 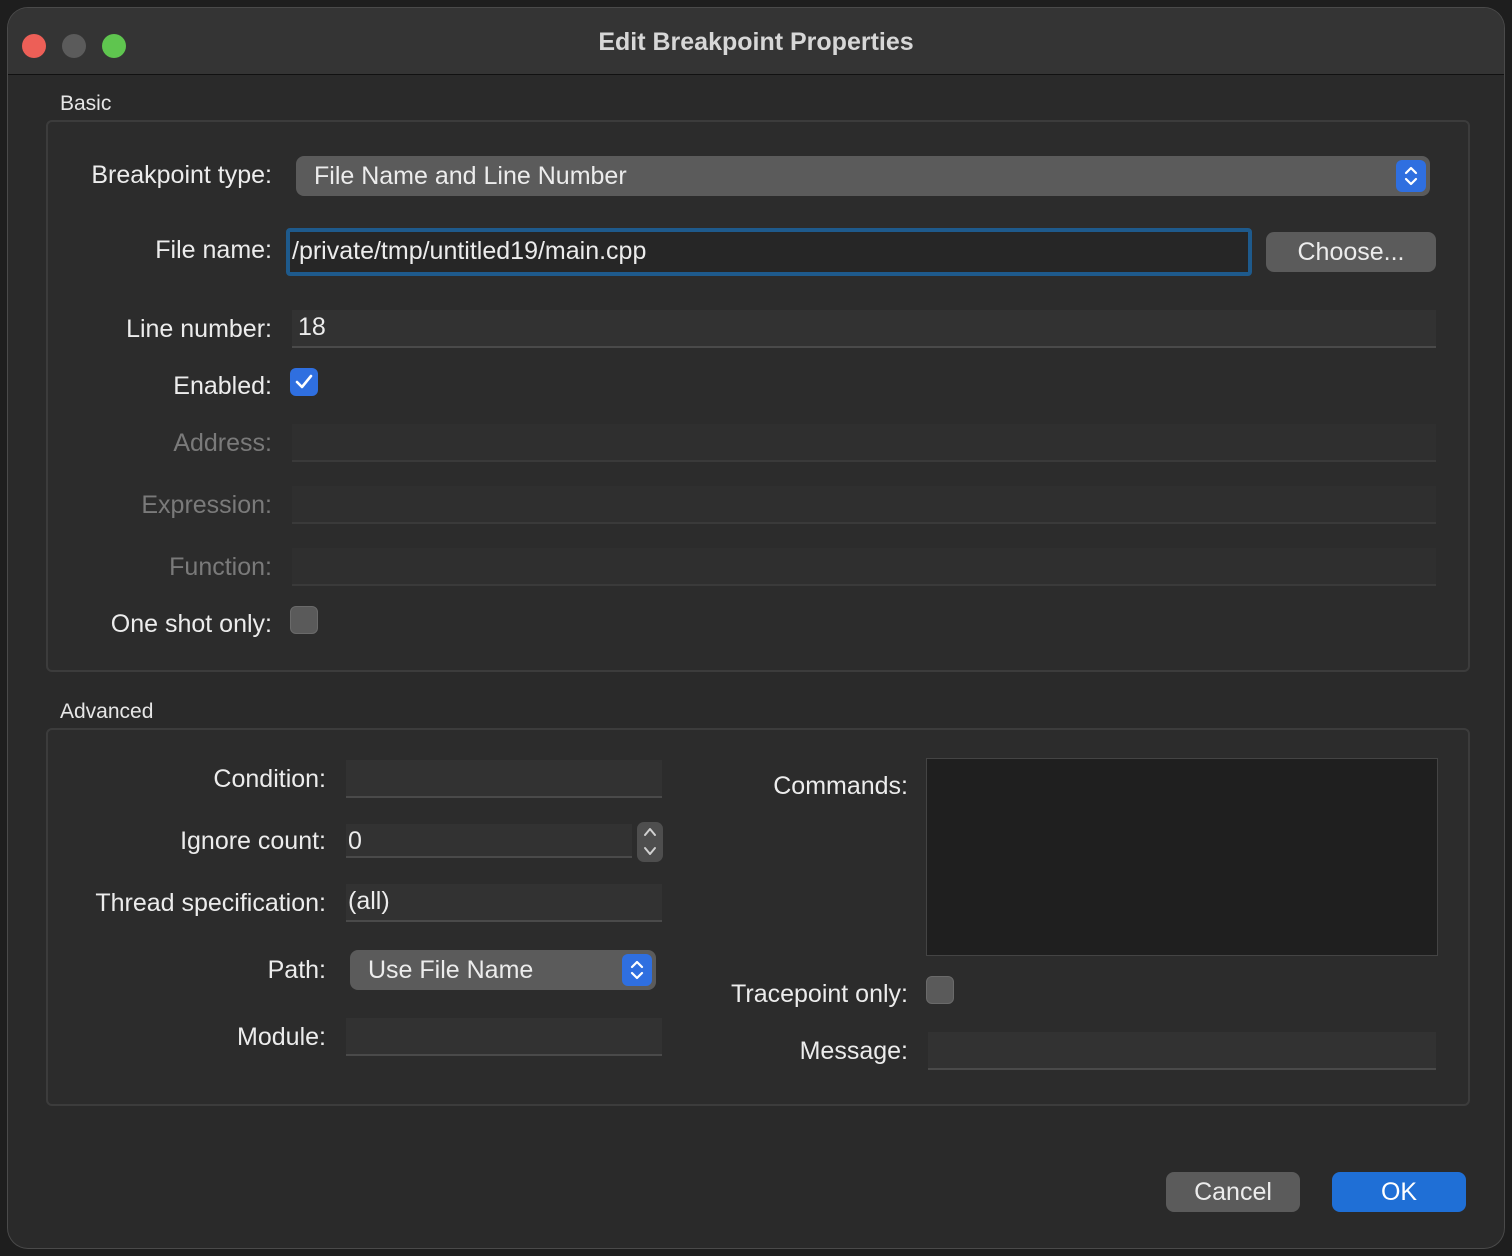 I want to click on breakpoint-type-select: File Name and Line Number, so click(x=863, y=176).